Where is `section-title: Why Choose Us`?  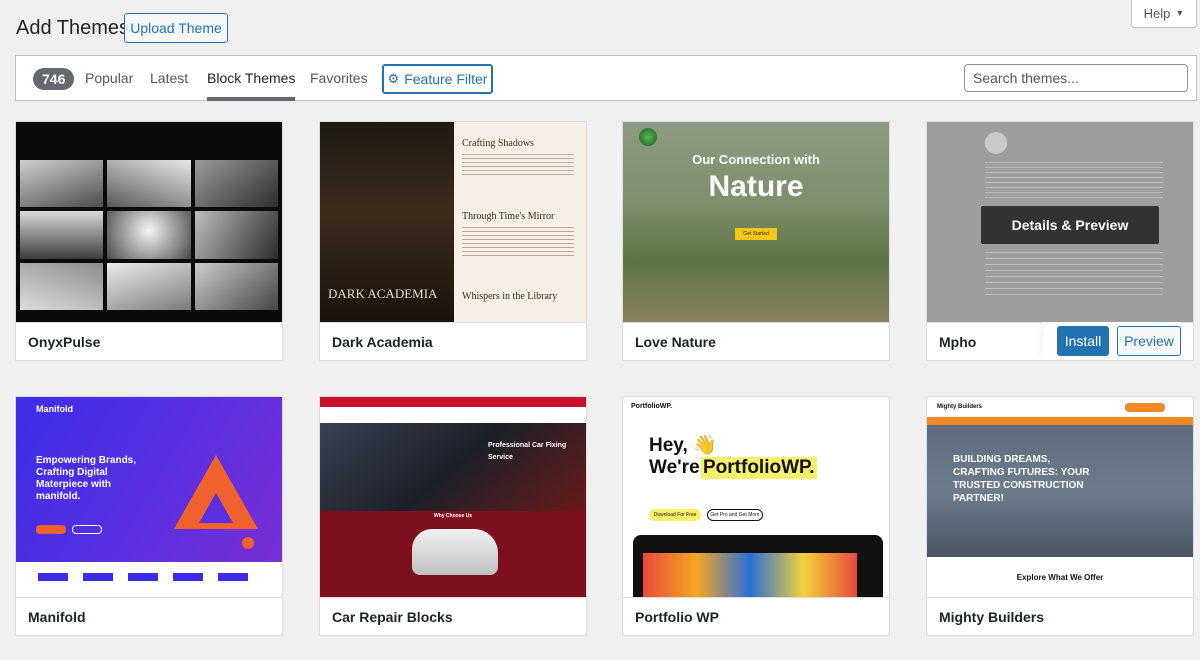 section-title: Why Choose Us is located at coordinates (453, 516).